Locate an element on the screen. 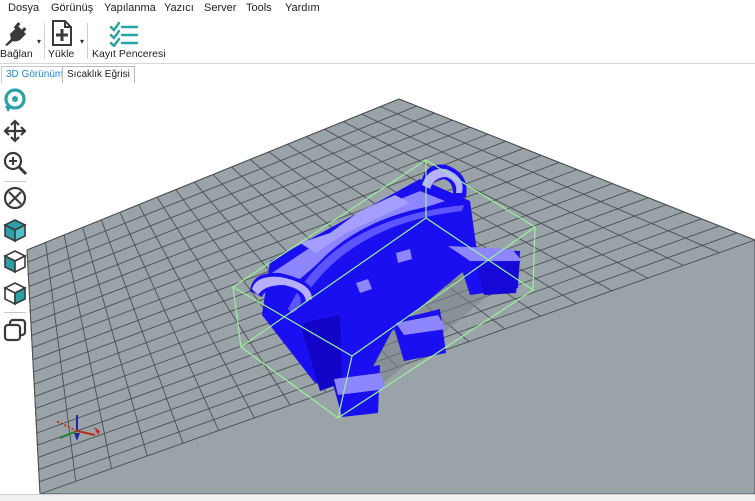 The image size is (755, 501). tab-temperature-curve: Sıcaklık Eğrisi is located at coordinates (98, 74).